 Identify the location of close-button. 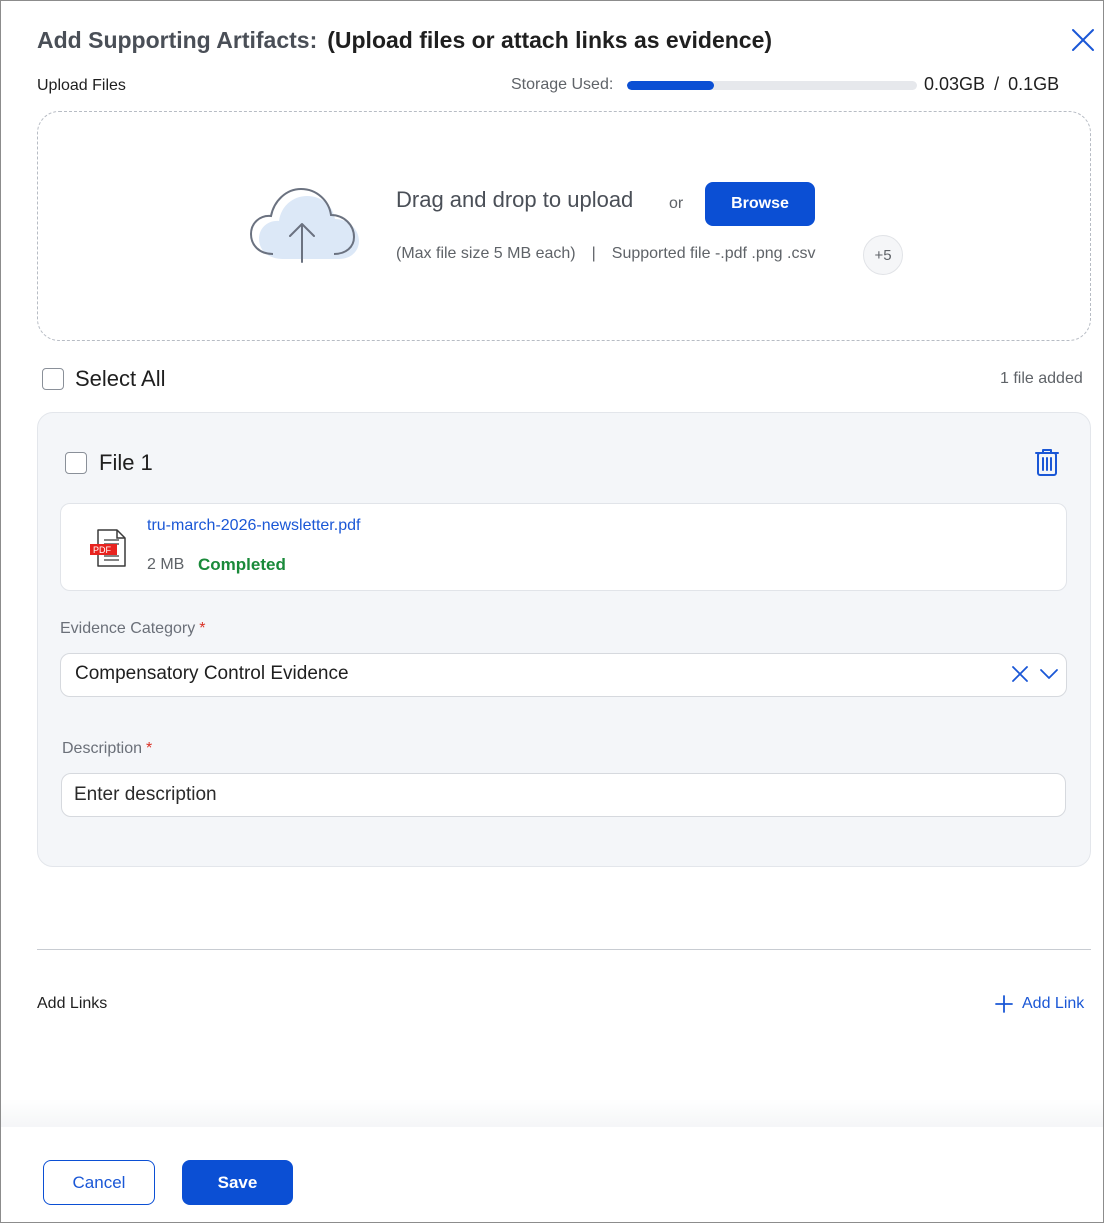
(1083, 40).